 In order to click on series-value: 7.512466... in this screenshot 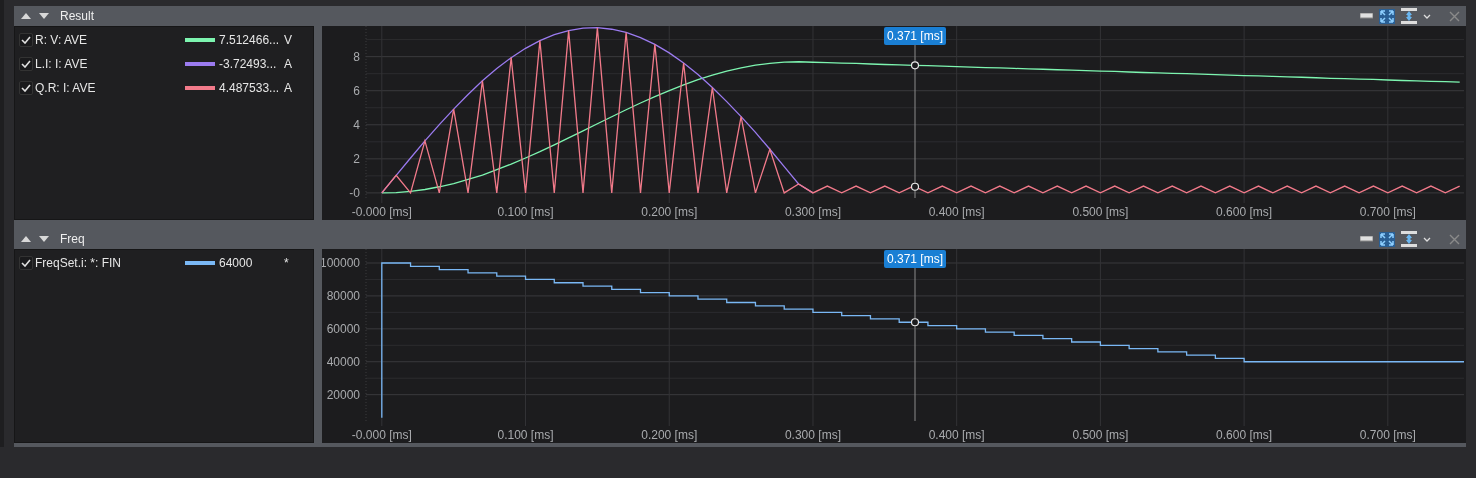, I will do `click(250, 40)`.